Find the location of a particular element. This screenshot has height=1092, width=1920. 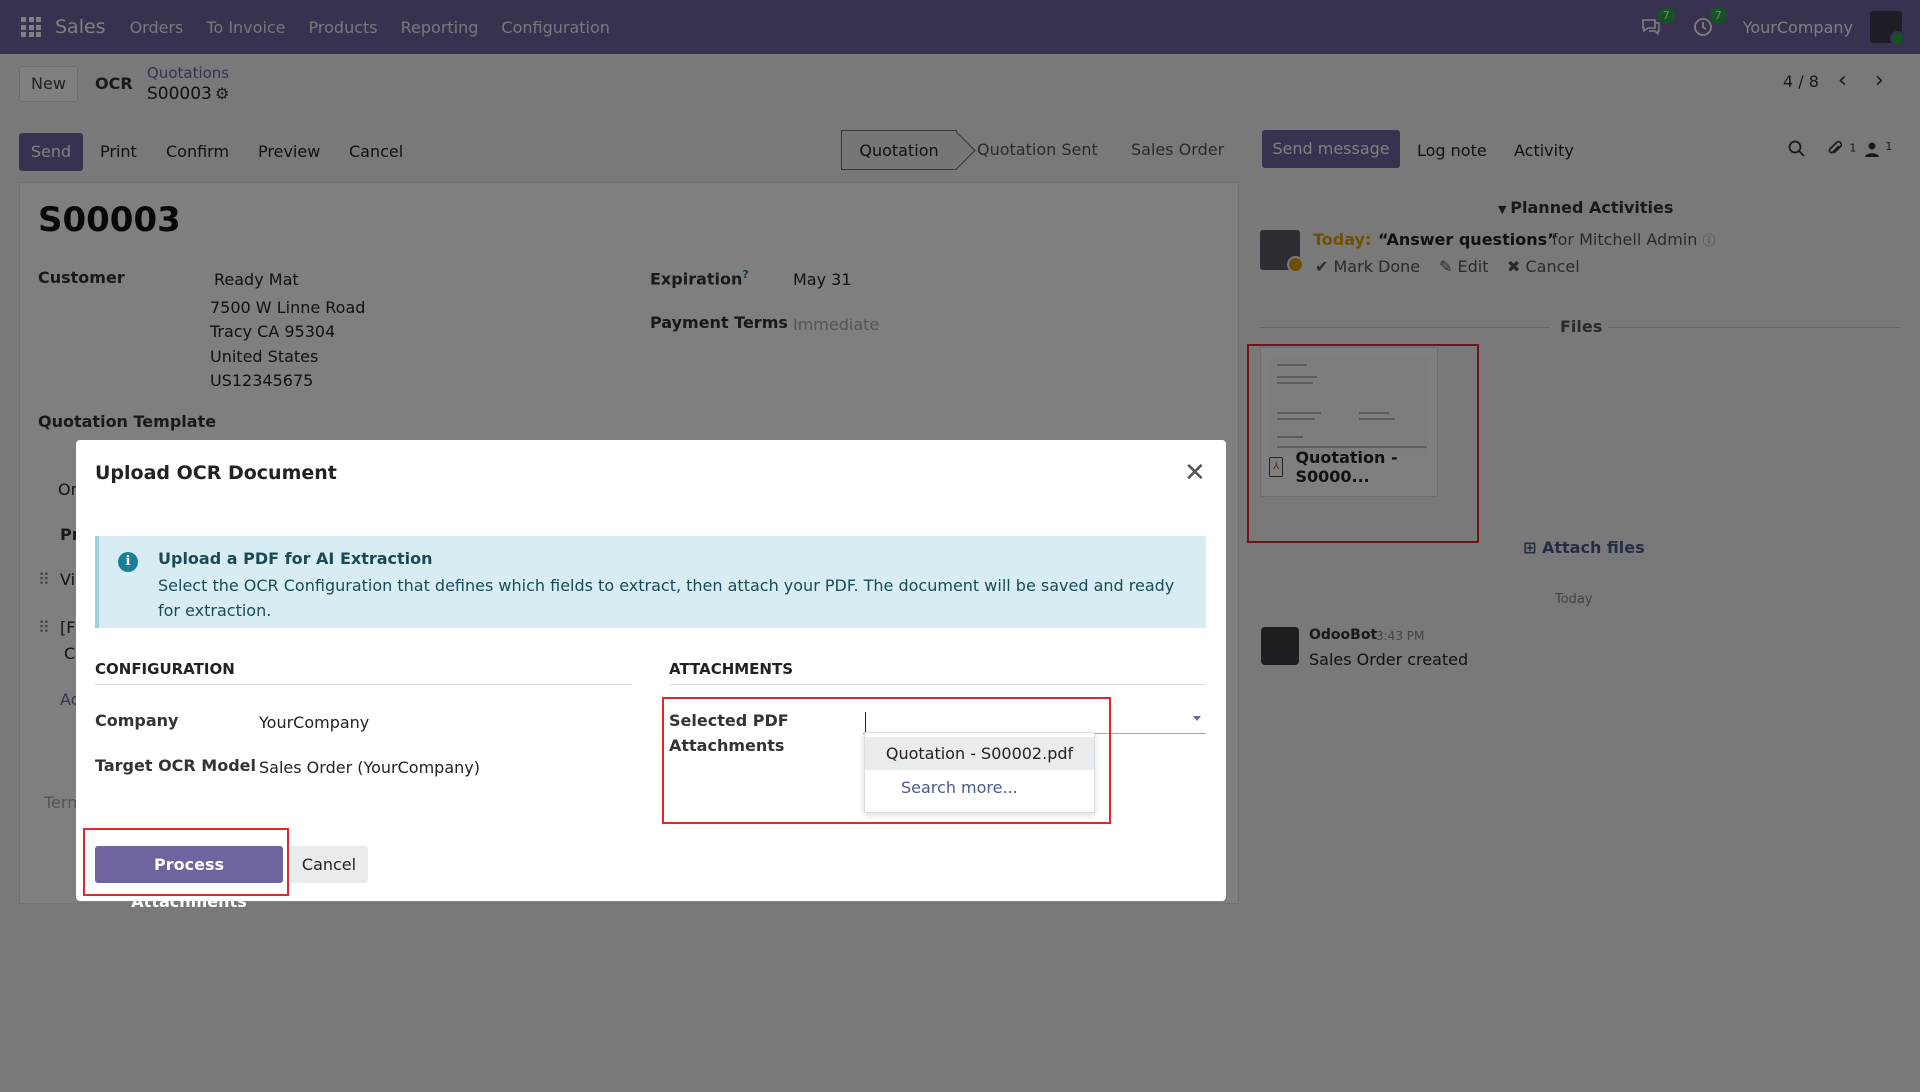

target-model-field: Sales Order (YourCompany) is located at coordinates (369, 767).